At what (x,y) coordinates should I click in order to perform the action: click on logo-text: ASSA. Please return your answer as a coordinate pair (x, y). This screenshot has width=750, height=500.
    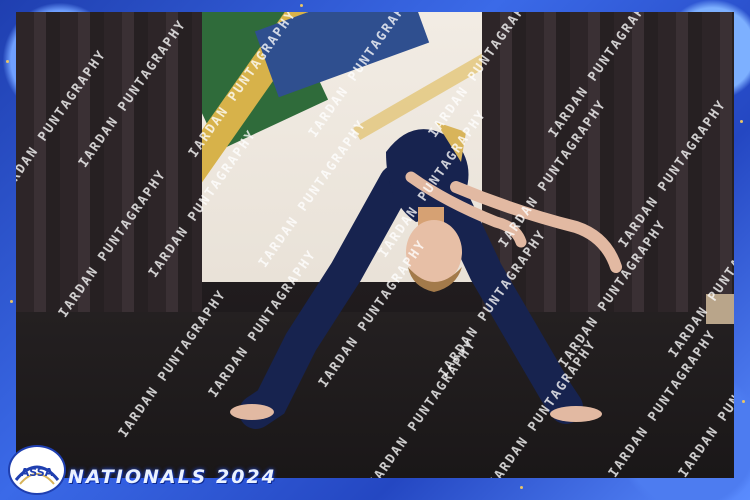
    Looking at the image, I should click on (37, 472).